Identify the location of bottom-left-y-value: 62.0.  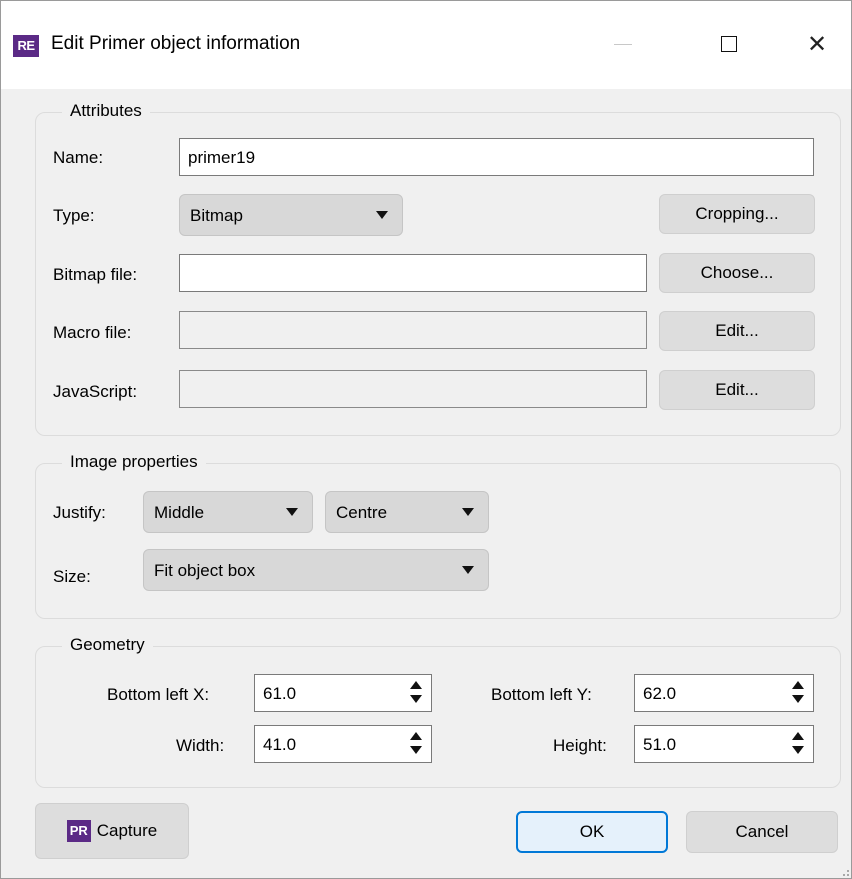
(660, 693).